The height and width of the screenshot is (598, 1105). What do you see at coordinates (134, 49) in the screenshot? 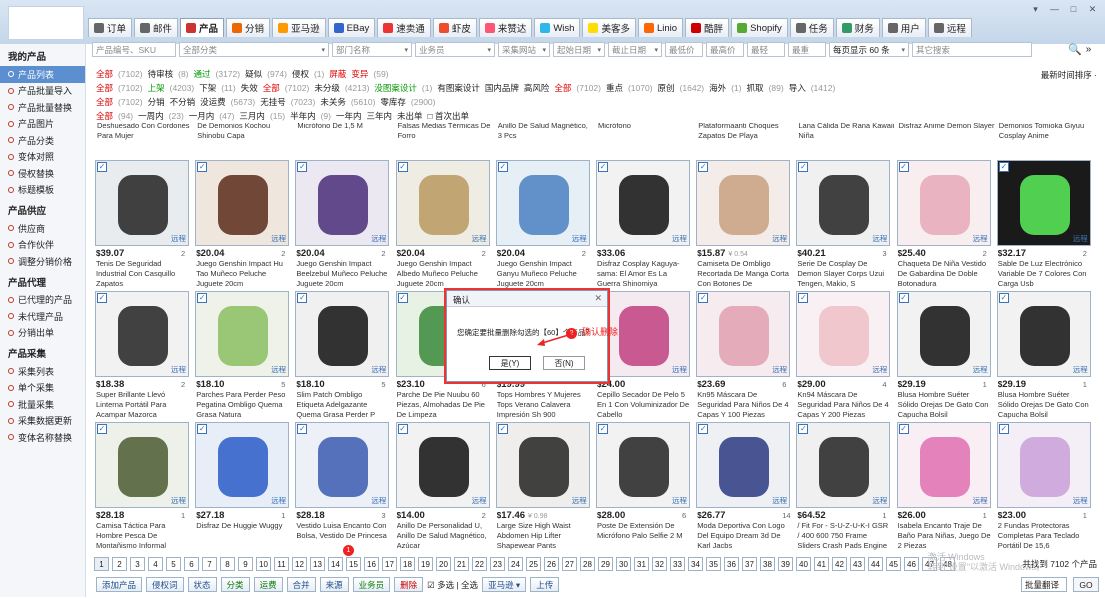
I see `filter-field: 产品编号、SKU` at bounding box center [134, 49].